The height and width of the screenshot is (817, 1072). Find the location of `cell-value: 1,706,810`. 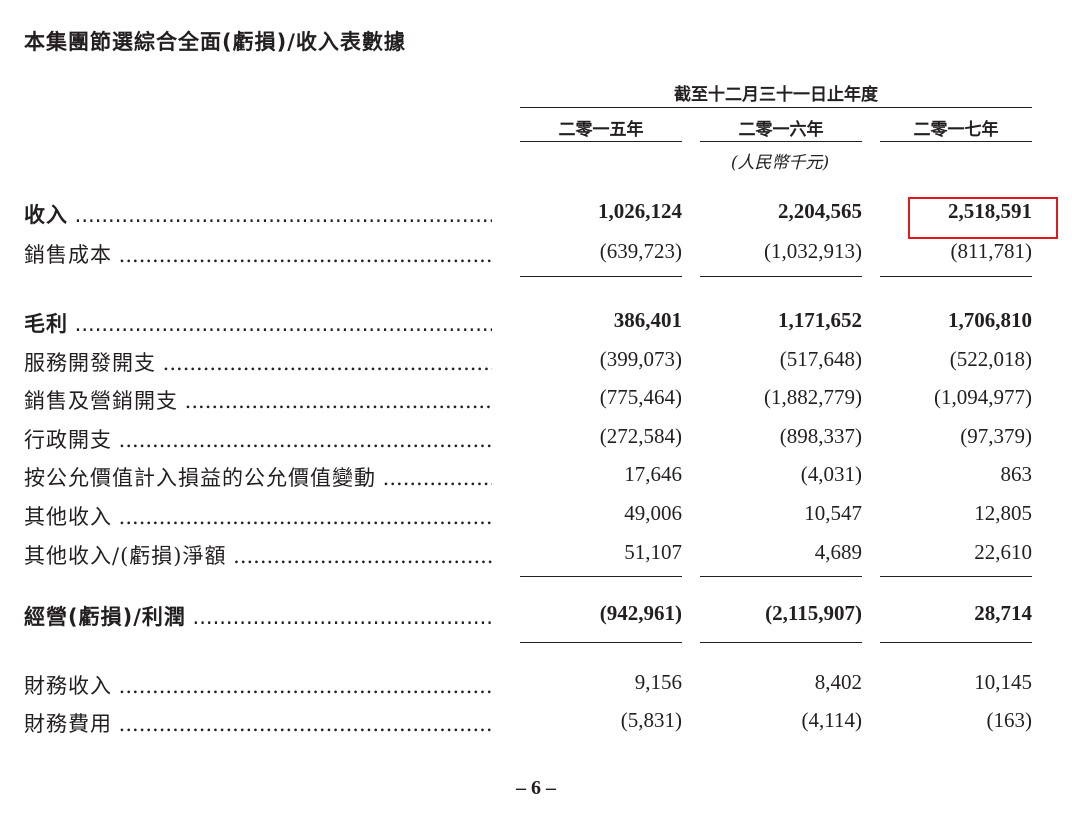

cell-value: 1,706,810 is located at coordinates (990, 320).